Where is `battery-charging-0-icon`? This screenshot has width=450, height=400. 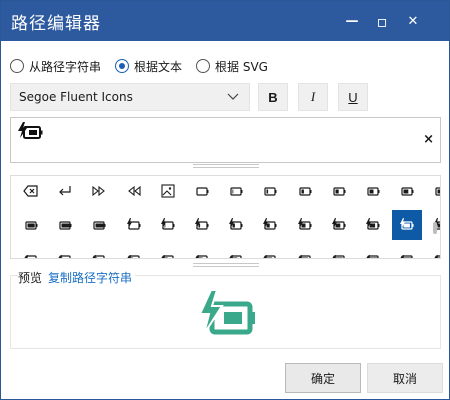 battery-charging-0-icon is located at coordinates (134, 225).